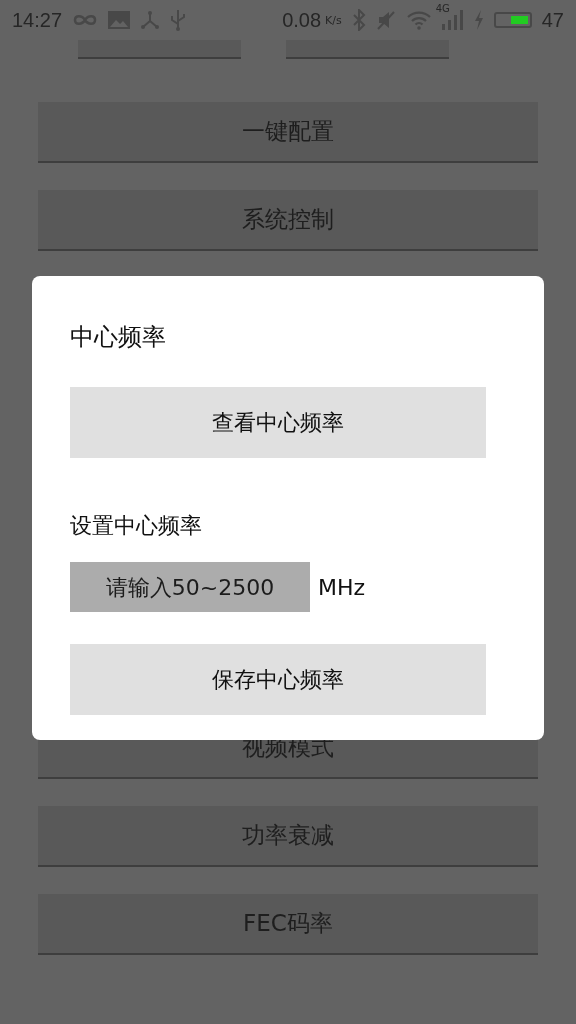 The image size is (576, 1024). I want to click on muted-speaker-icon, so click(385, 20).